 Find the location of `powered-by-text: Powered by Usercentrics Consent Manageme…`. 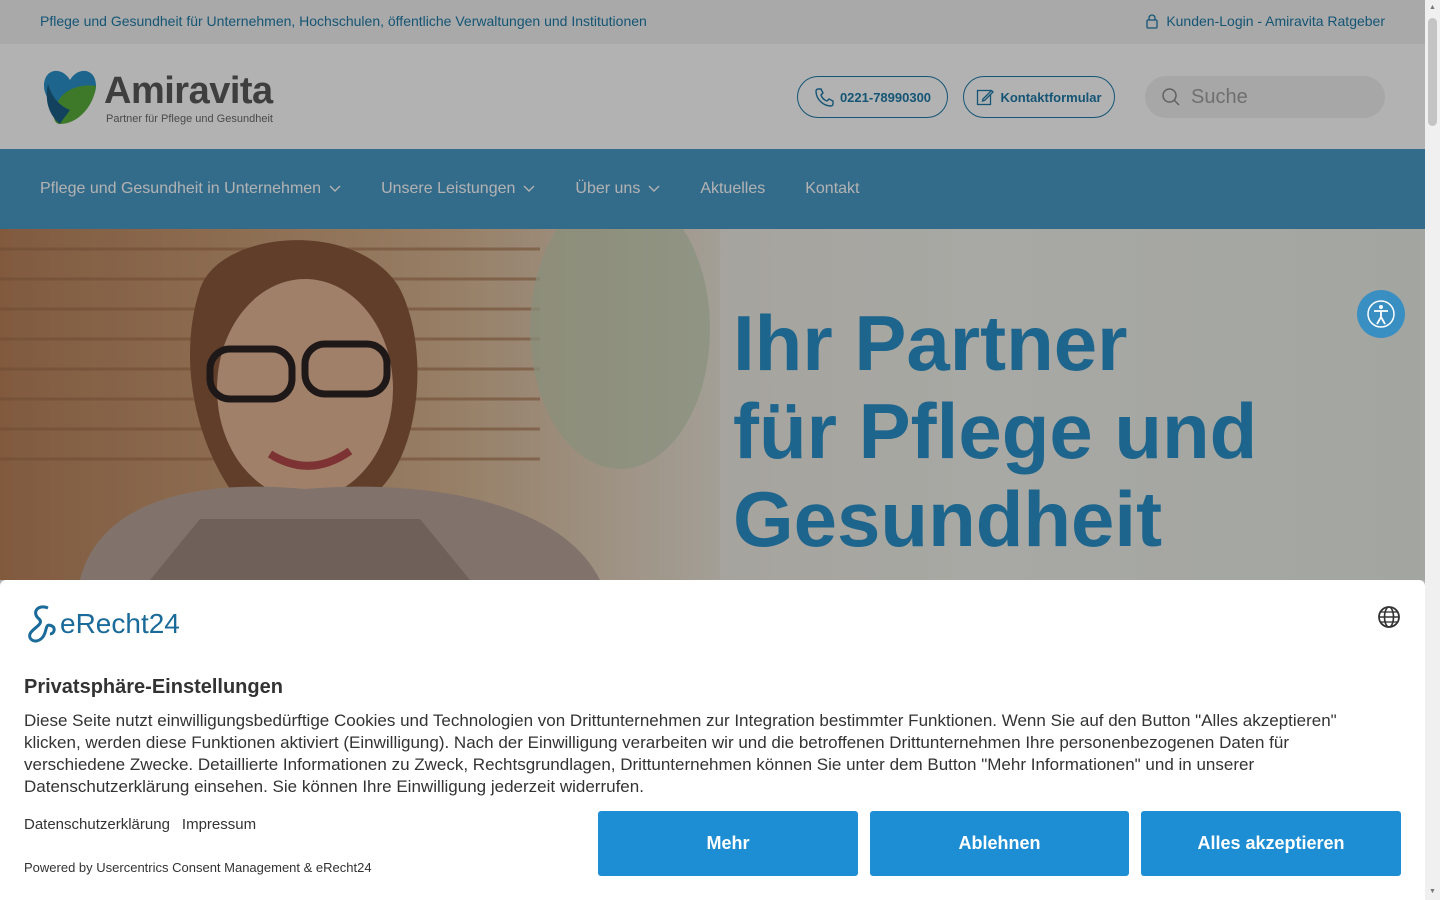

powered-by-text: Powered by Usercentrics Consent Manageme… is located at coordinates (198, 867).